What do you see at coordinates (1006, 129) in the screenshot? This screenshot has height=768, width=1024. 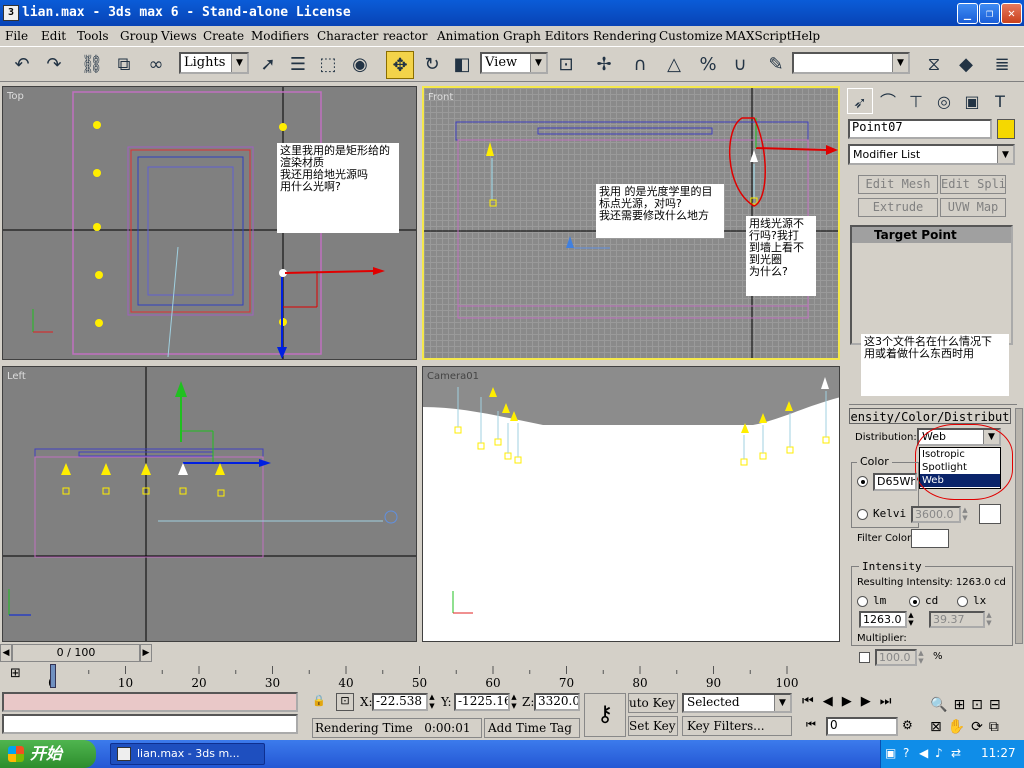 I see `object-color-swatch` at bounding box center [1006, 129].